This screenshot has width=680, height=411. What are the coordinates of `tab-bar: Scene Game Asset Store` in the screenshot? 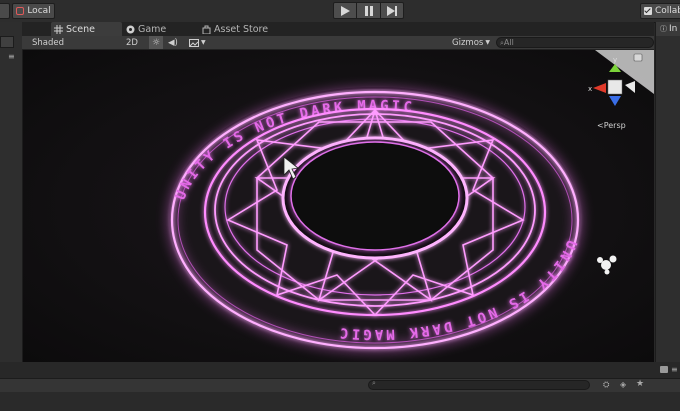 It's located at (338, 29).